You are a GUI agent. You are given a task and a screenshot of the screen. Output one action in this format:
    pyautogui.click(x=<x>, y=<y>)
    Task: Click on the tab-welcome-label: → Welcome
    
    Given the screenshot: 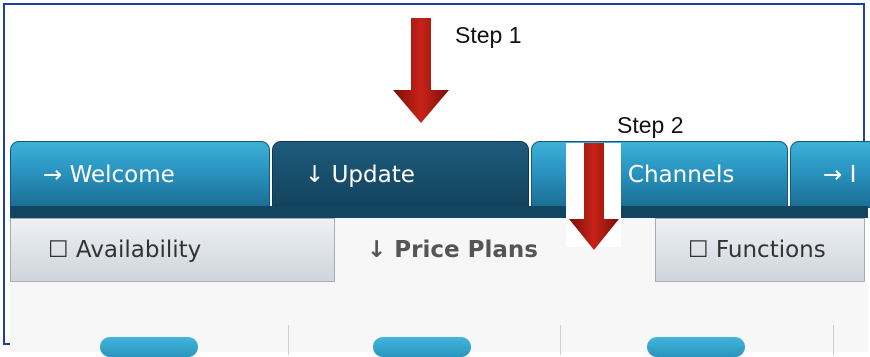 What is the action you would take?
    pyautogui.click(x=109, y=174)
    